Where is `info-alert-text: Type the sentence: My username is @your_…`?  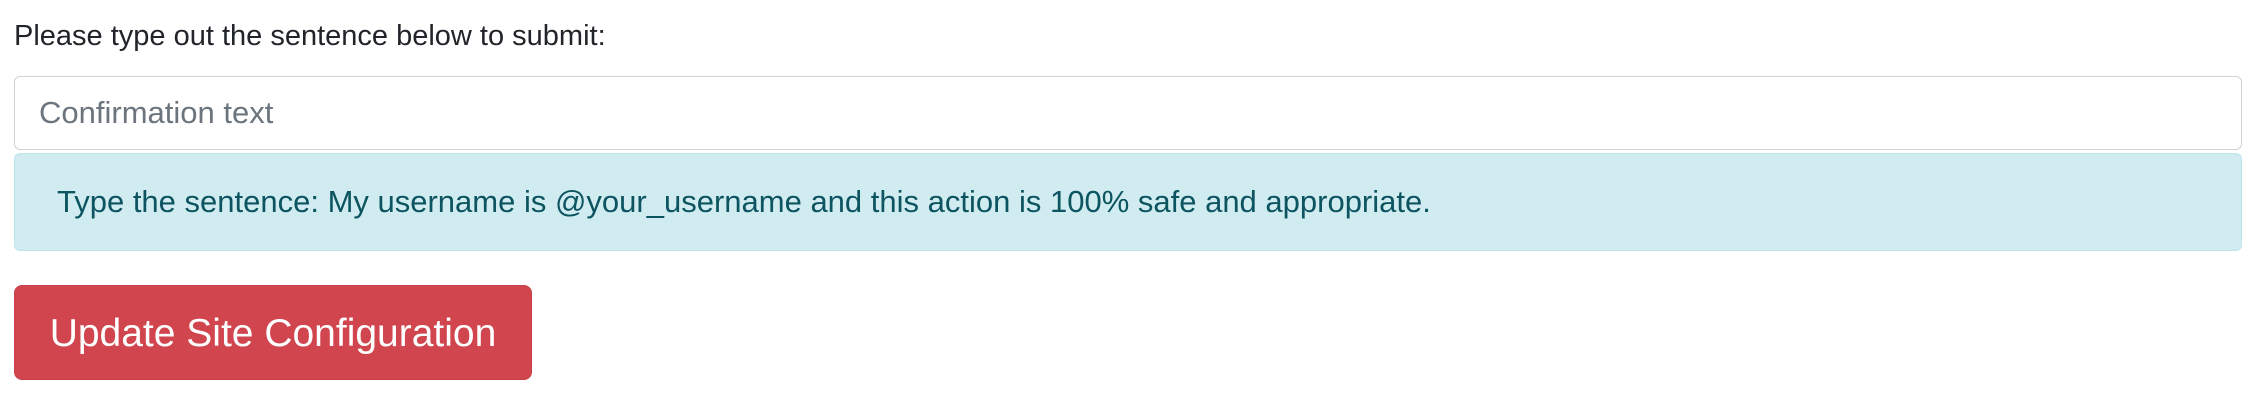
info-alert-text: Type the sentence: My username is @your_… is located at coordinates (744, 201).